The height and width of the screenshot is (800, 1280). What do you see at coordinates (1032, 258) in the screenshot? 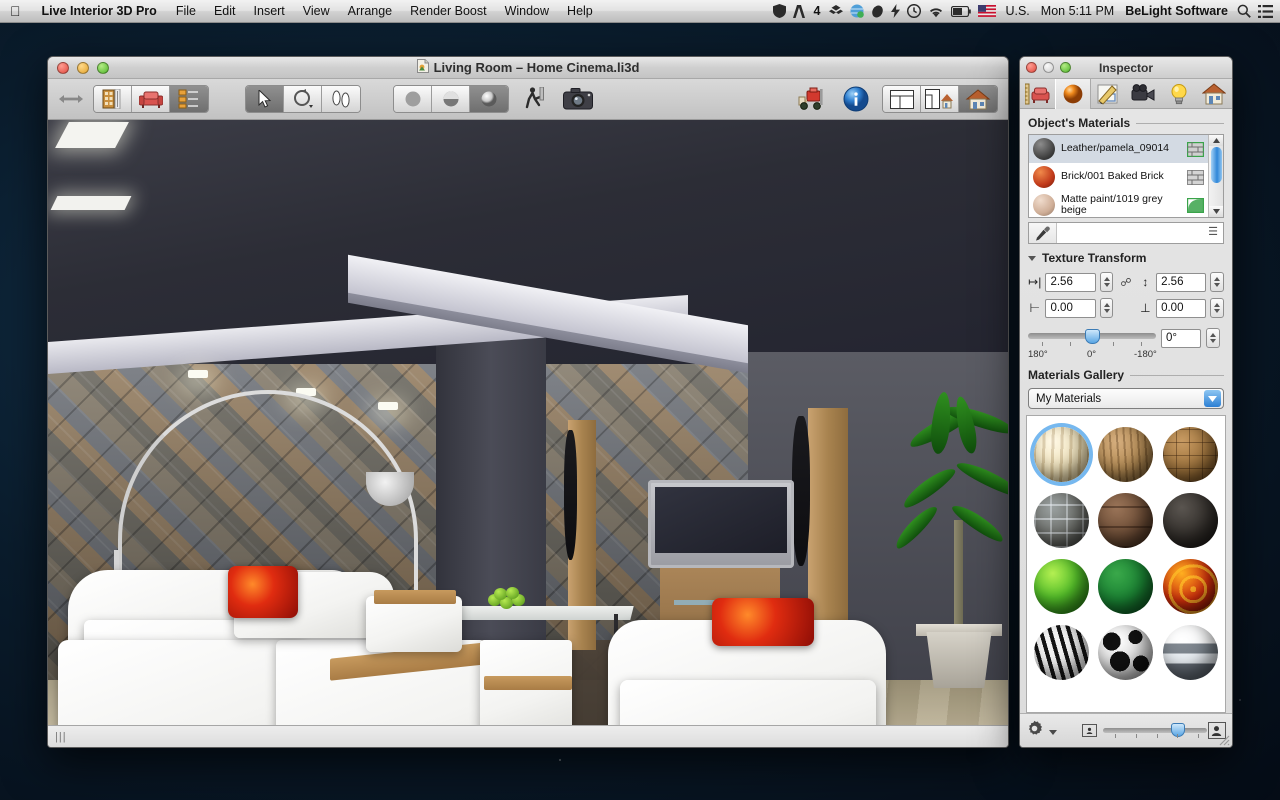
I see `disclosure-triangle-down` at bounding box center [1032, 258].